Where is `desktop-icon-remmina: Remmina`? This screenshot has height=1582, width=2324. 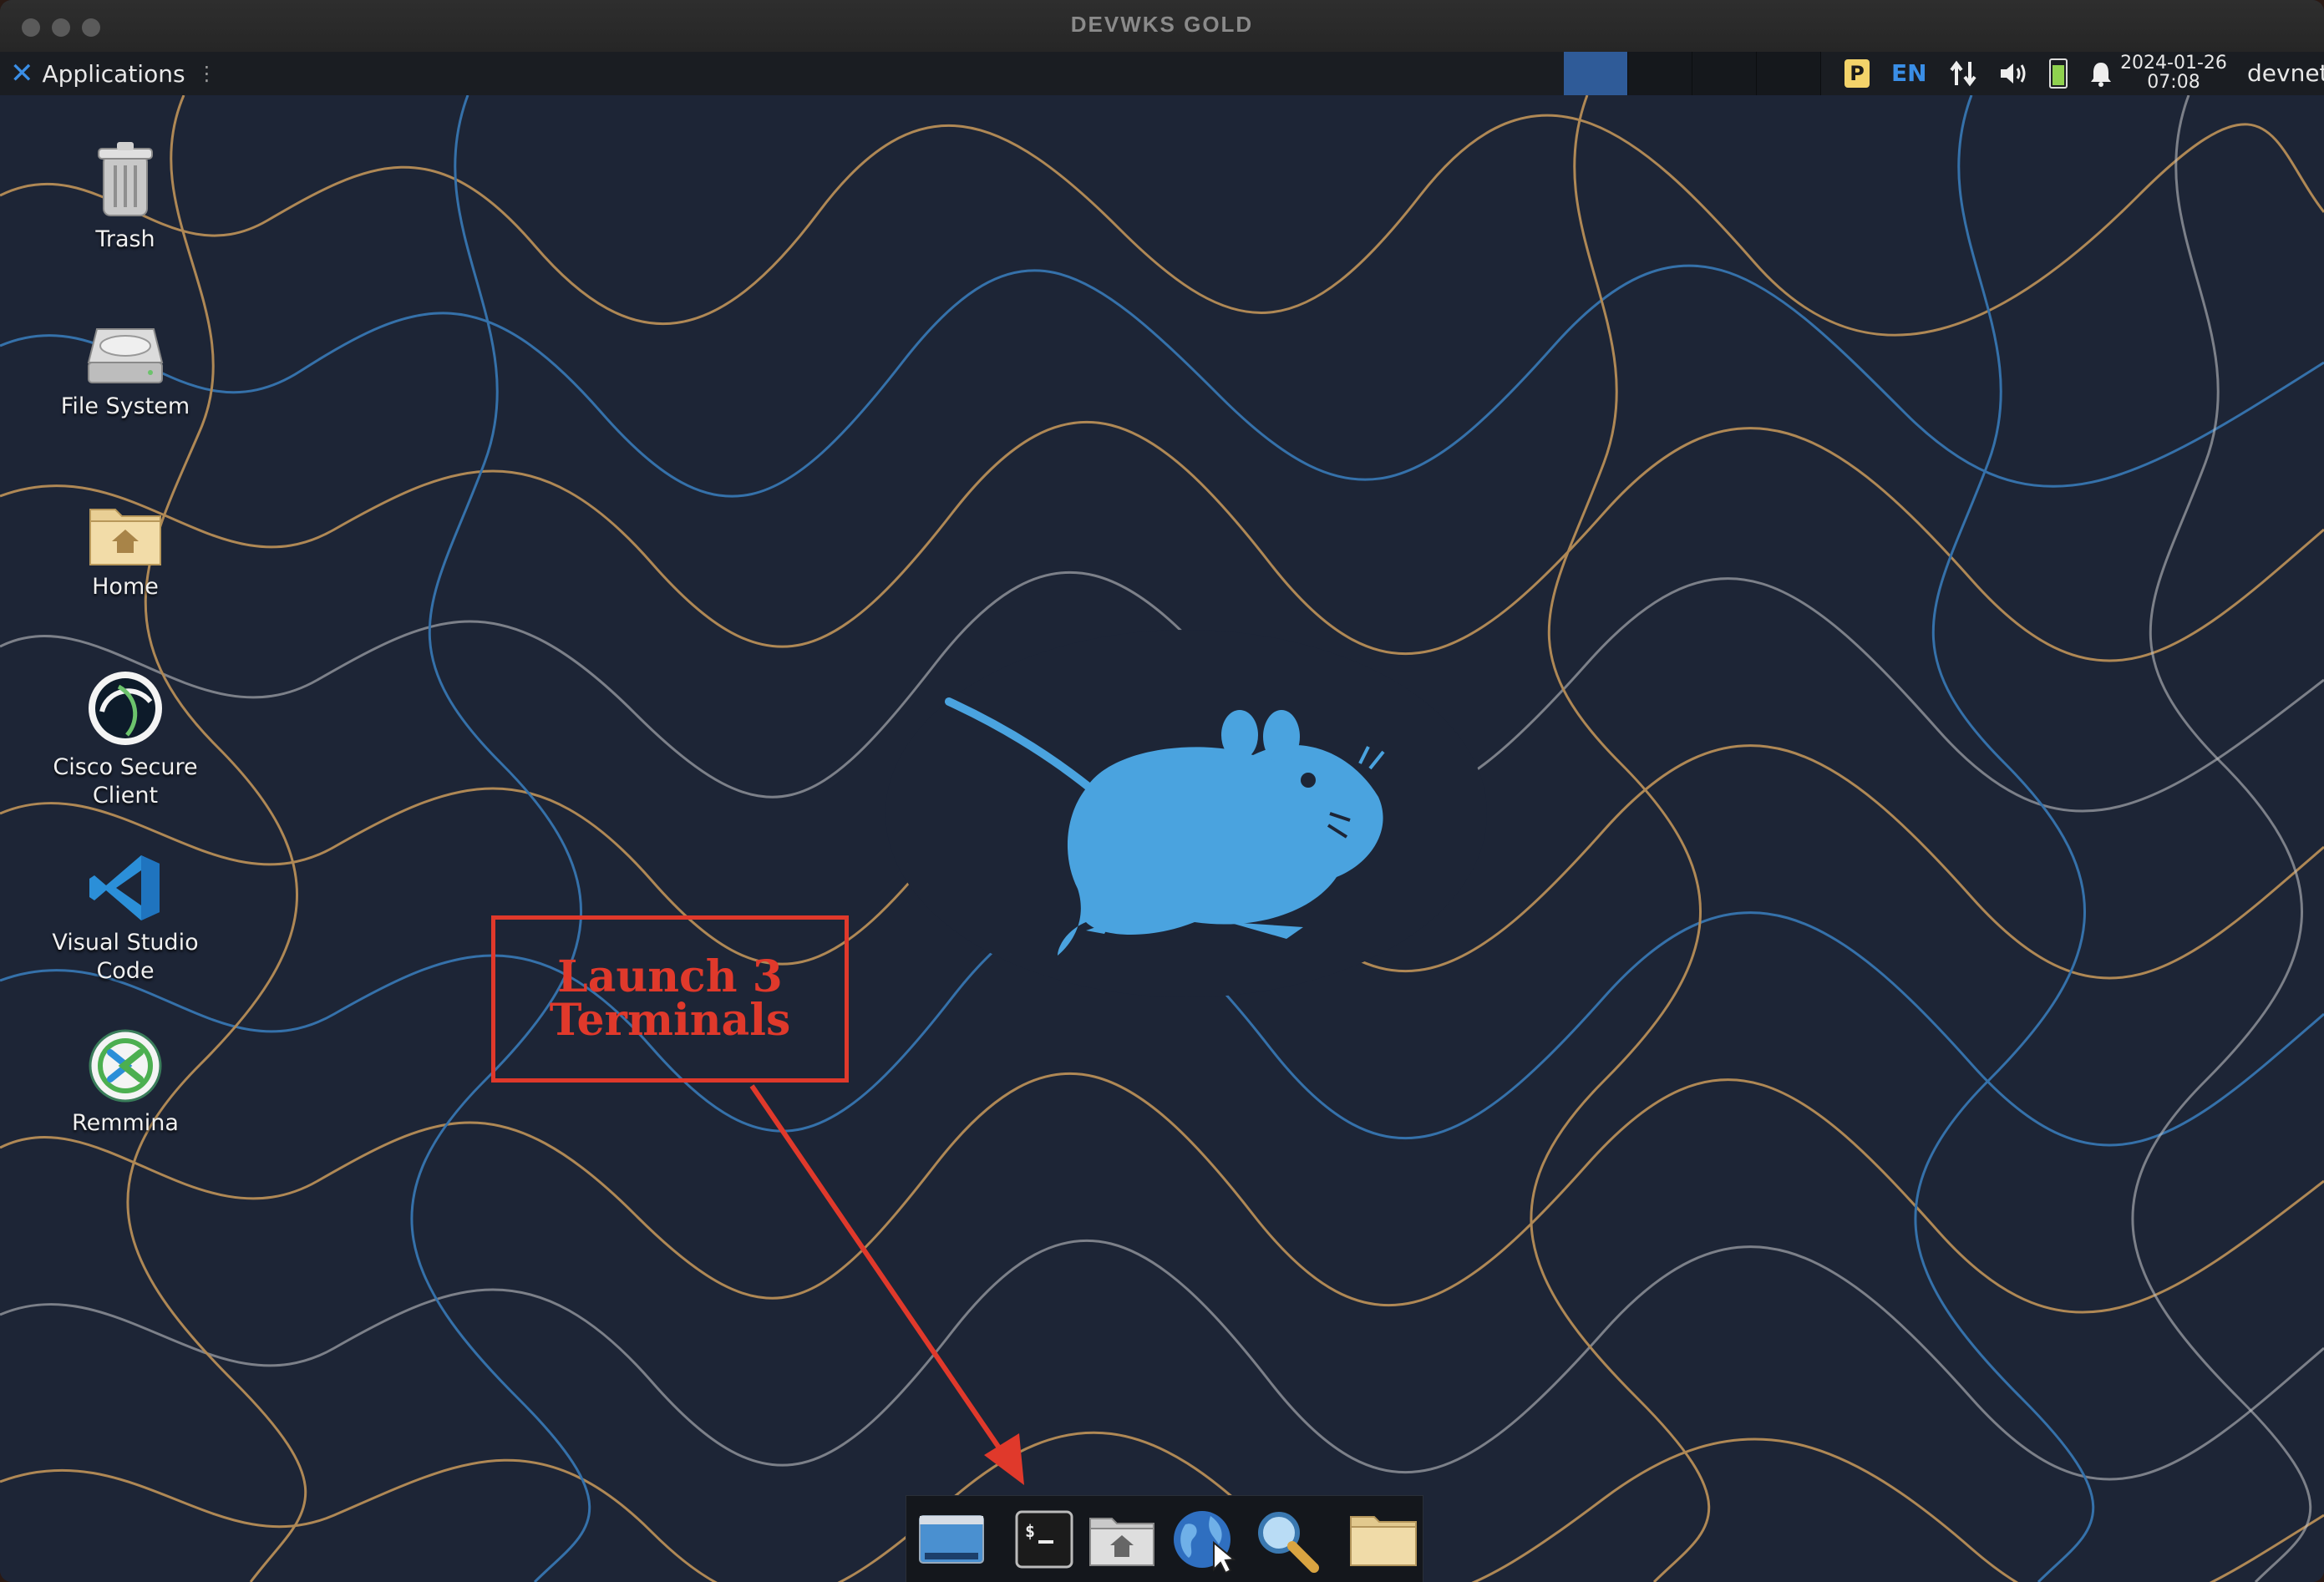 desktop-icon-remmina: Remmina is located at coordinates (125, 1082).